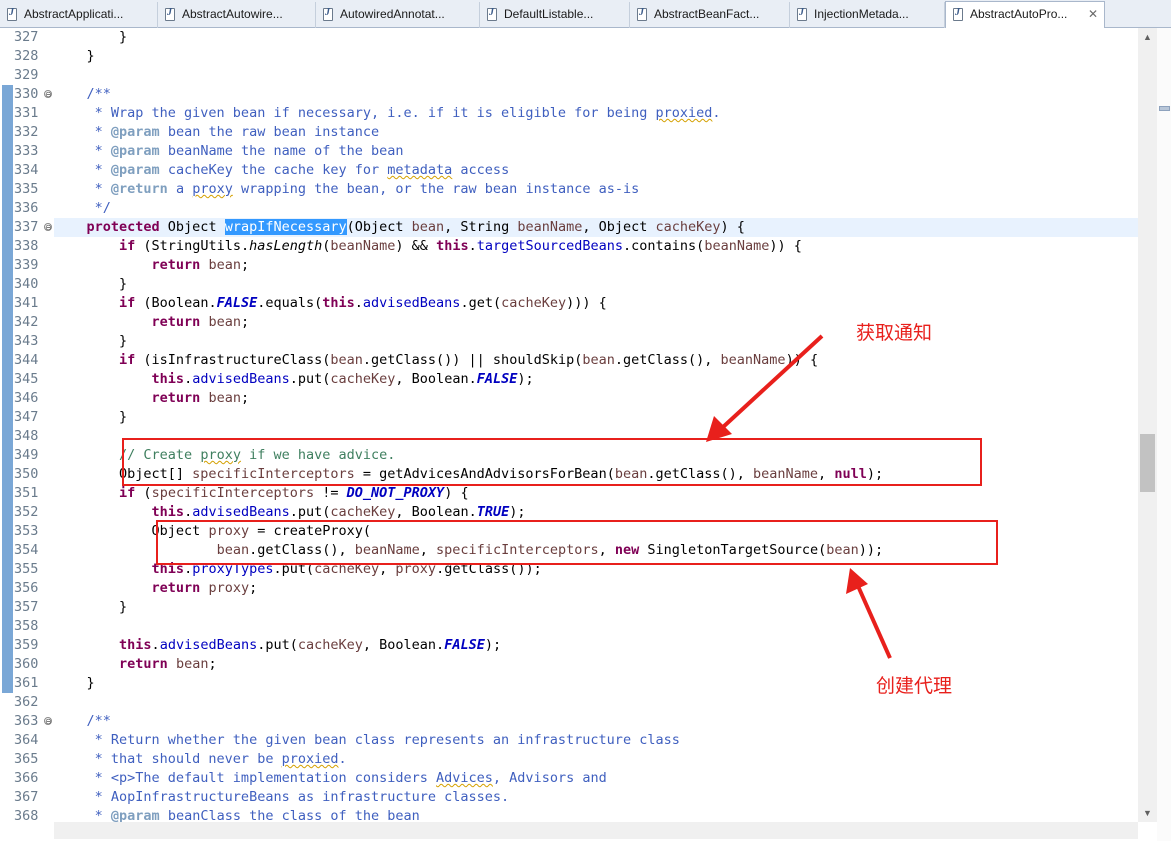 This screenshot has width=1171, height=841. What do you see at coordinates (26, 94) in the screenshot?
I see `line-number: 330` at bounding box center [26, 94].